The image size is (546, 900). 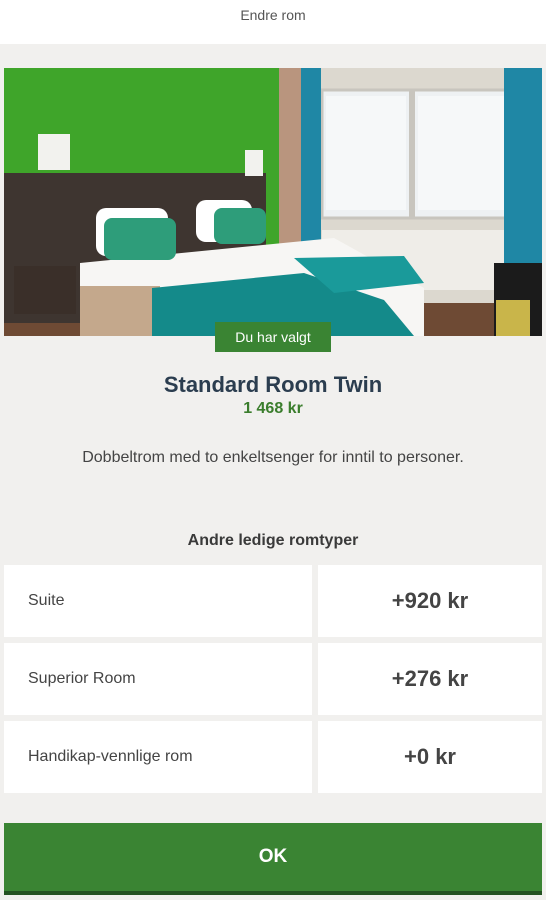 What do you see at coordinates (273, 859) in the screenshot?
I see `ok-button: OK` at bounding box center [273, 859].